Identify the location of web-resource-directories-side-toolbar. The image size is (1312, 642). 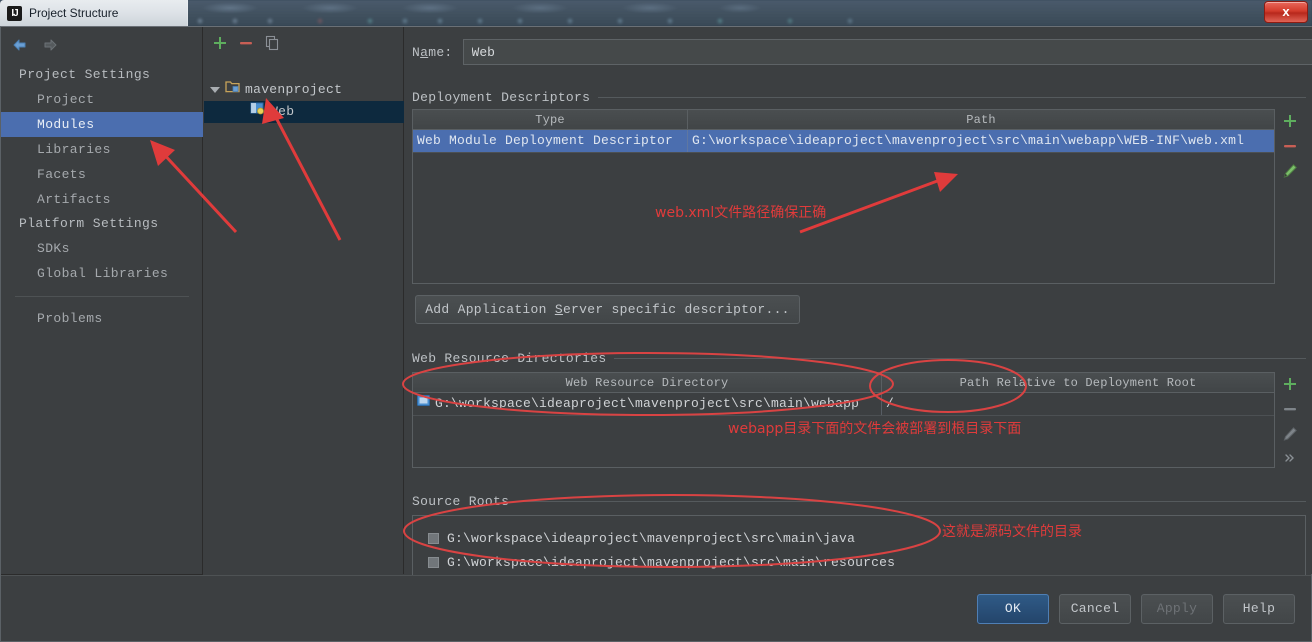
(1290, 419).